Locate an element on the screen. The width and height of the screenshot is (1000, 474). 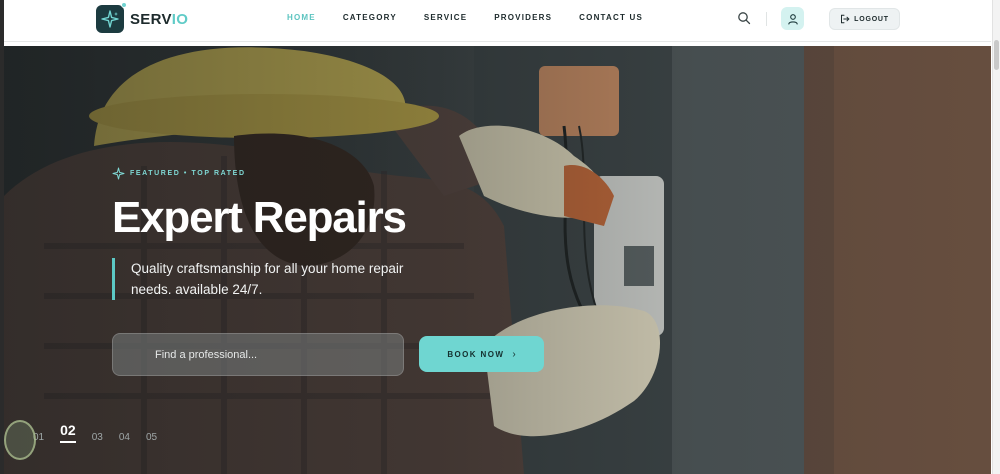
hero-title: Expert Repairs is located at coordinates (259, 217).